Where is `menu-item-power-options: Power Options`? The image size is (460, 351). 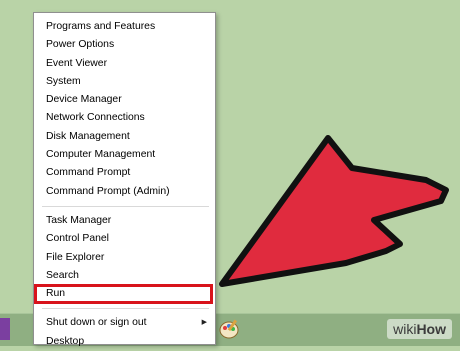
menu-item-power-options: Power Options is located at coordinates (124, 45).